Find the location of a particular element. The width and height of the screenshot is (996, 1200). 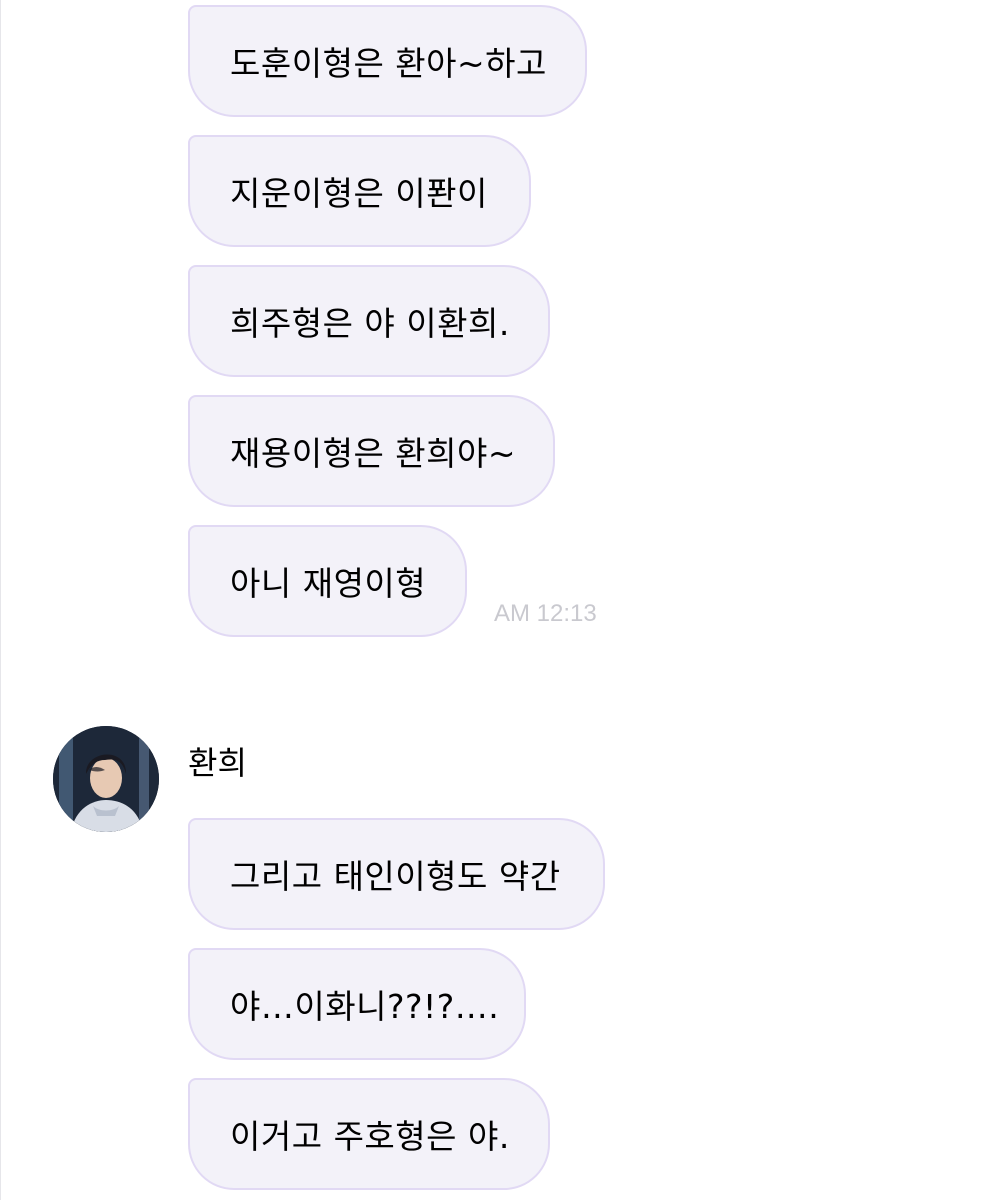

message-text: 아니 재영이형 is located at coordinates (328, 583).